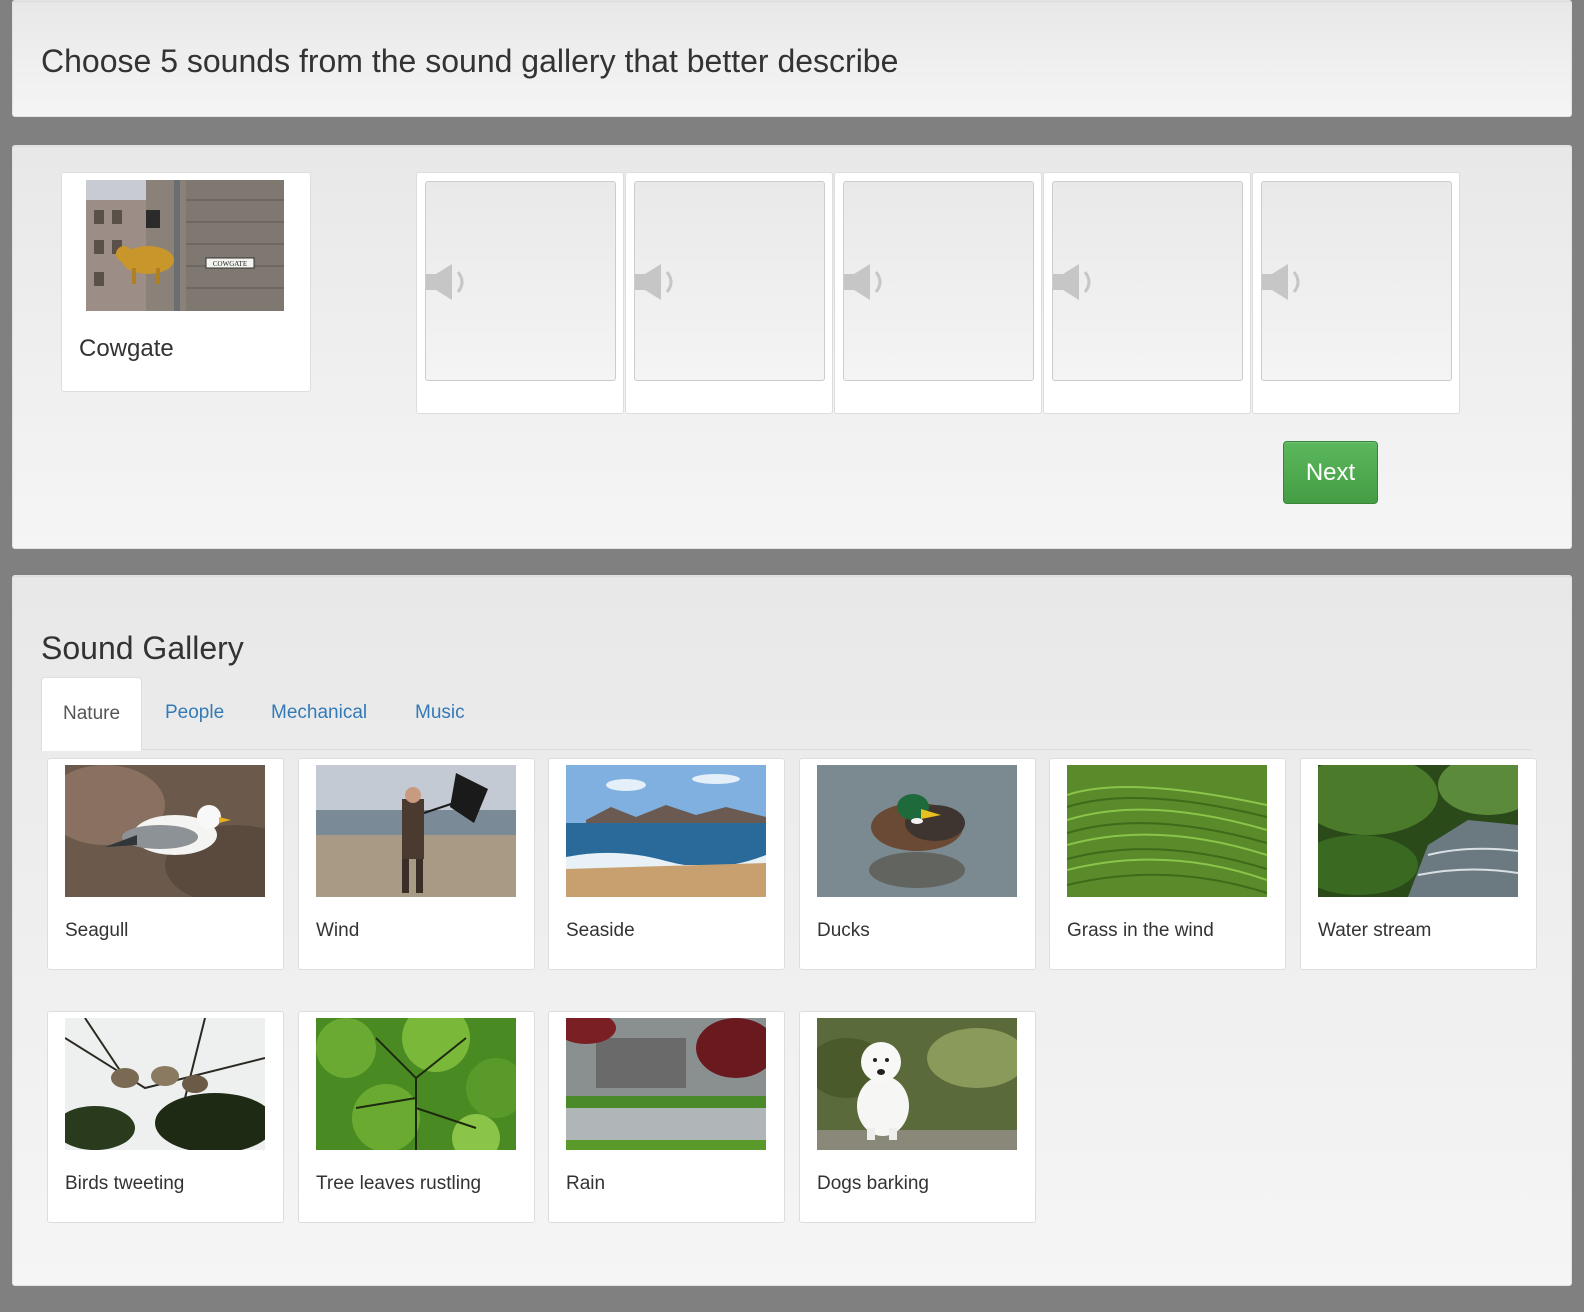 Image resolution: width=1584 pixels, height=1312 pixels. Describe the element at coordinates (126, 348) in the screenshot. I see `location-name: Cowgate` at that location.